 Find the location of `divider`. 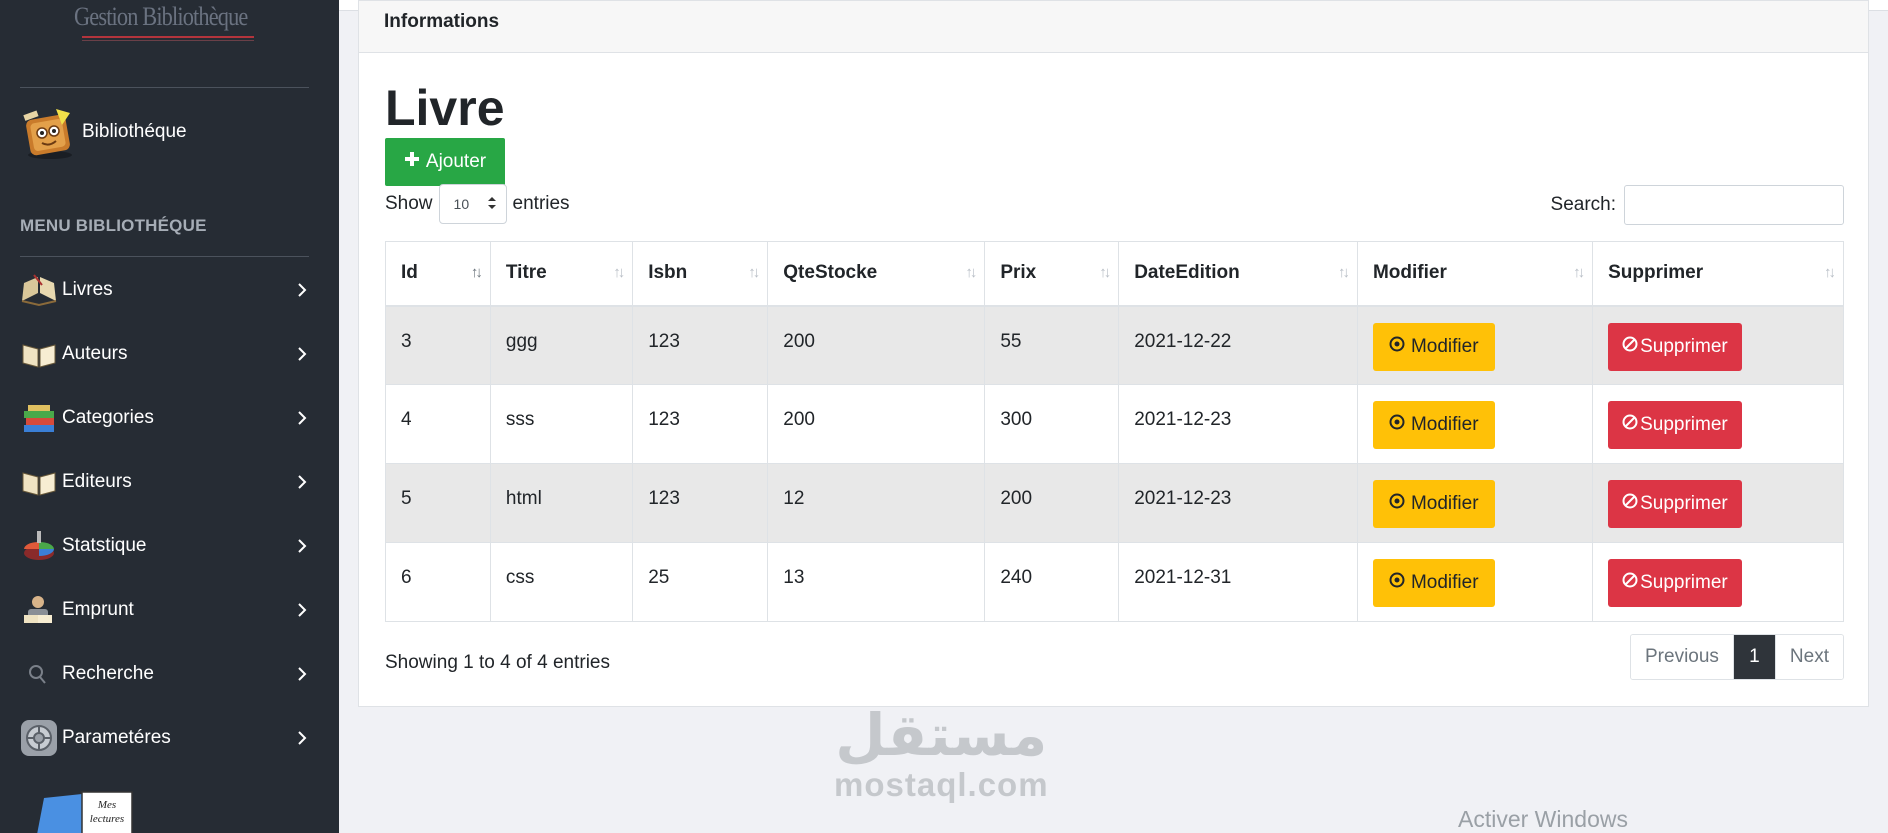

divider is located at coordinates (164, 256).